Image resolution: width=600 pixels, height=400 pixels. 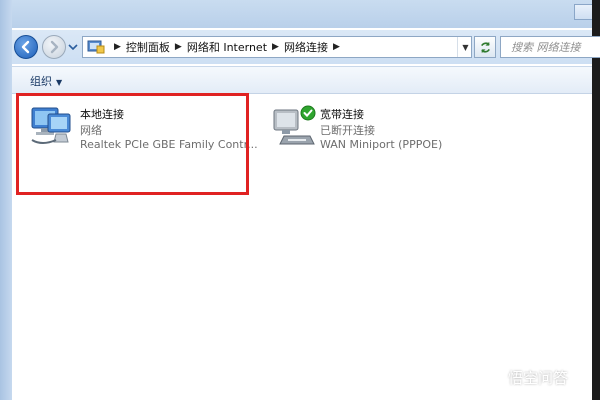 What do you see at coordinates (148, 47) in the screenshot?
I see `breadcrumb-control-panel: 控制面板` at bounding box center [148, 47].